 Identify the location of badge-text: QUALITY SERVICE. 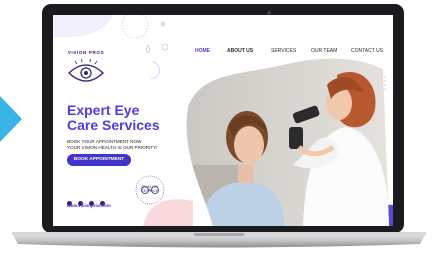
(150, 189).